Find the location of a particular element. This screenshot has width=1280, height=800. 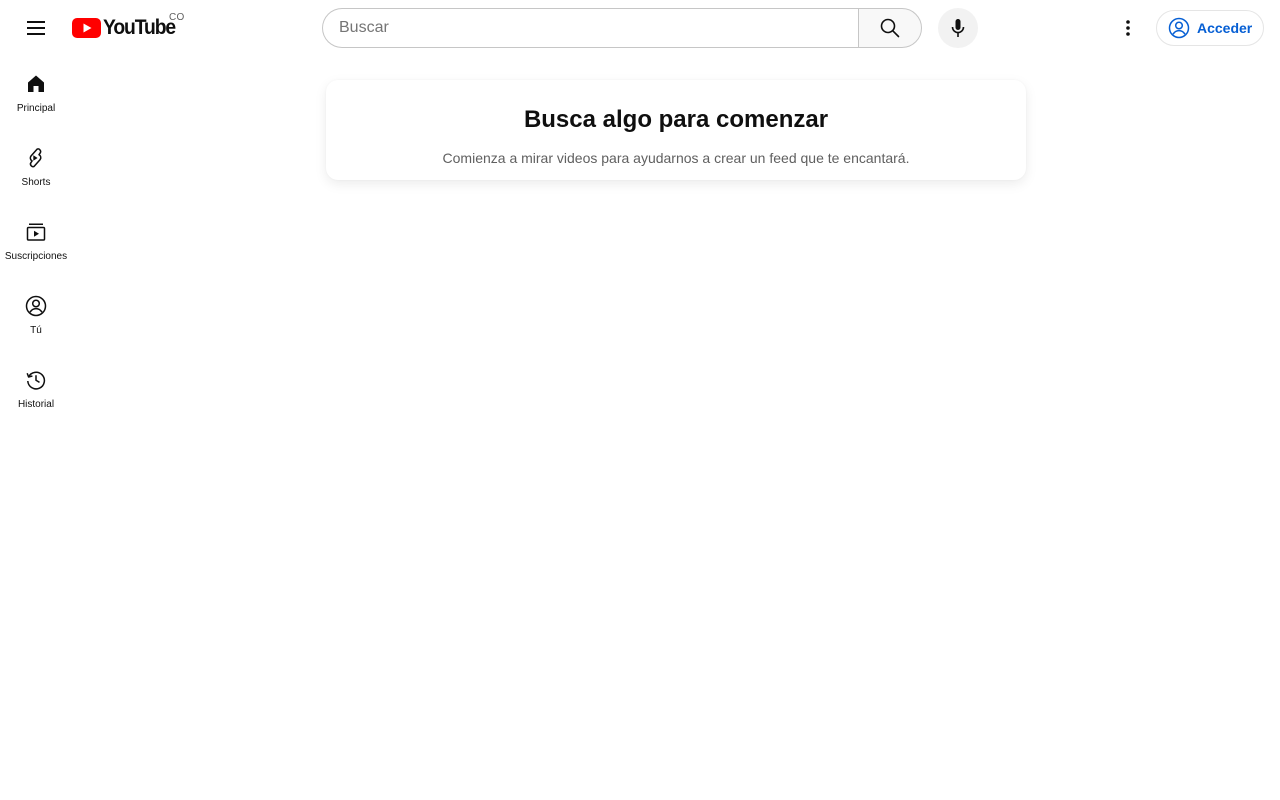

search-box is located at coordinates (590, 28).